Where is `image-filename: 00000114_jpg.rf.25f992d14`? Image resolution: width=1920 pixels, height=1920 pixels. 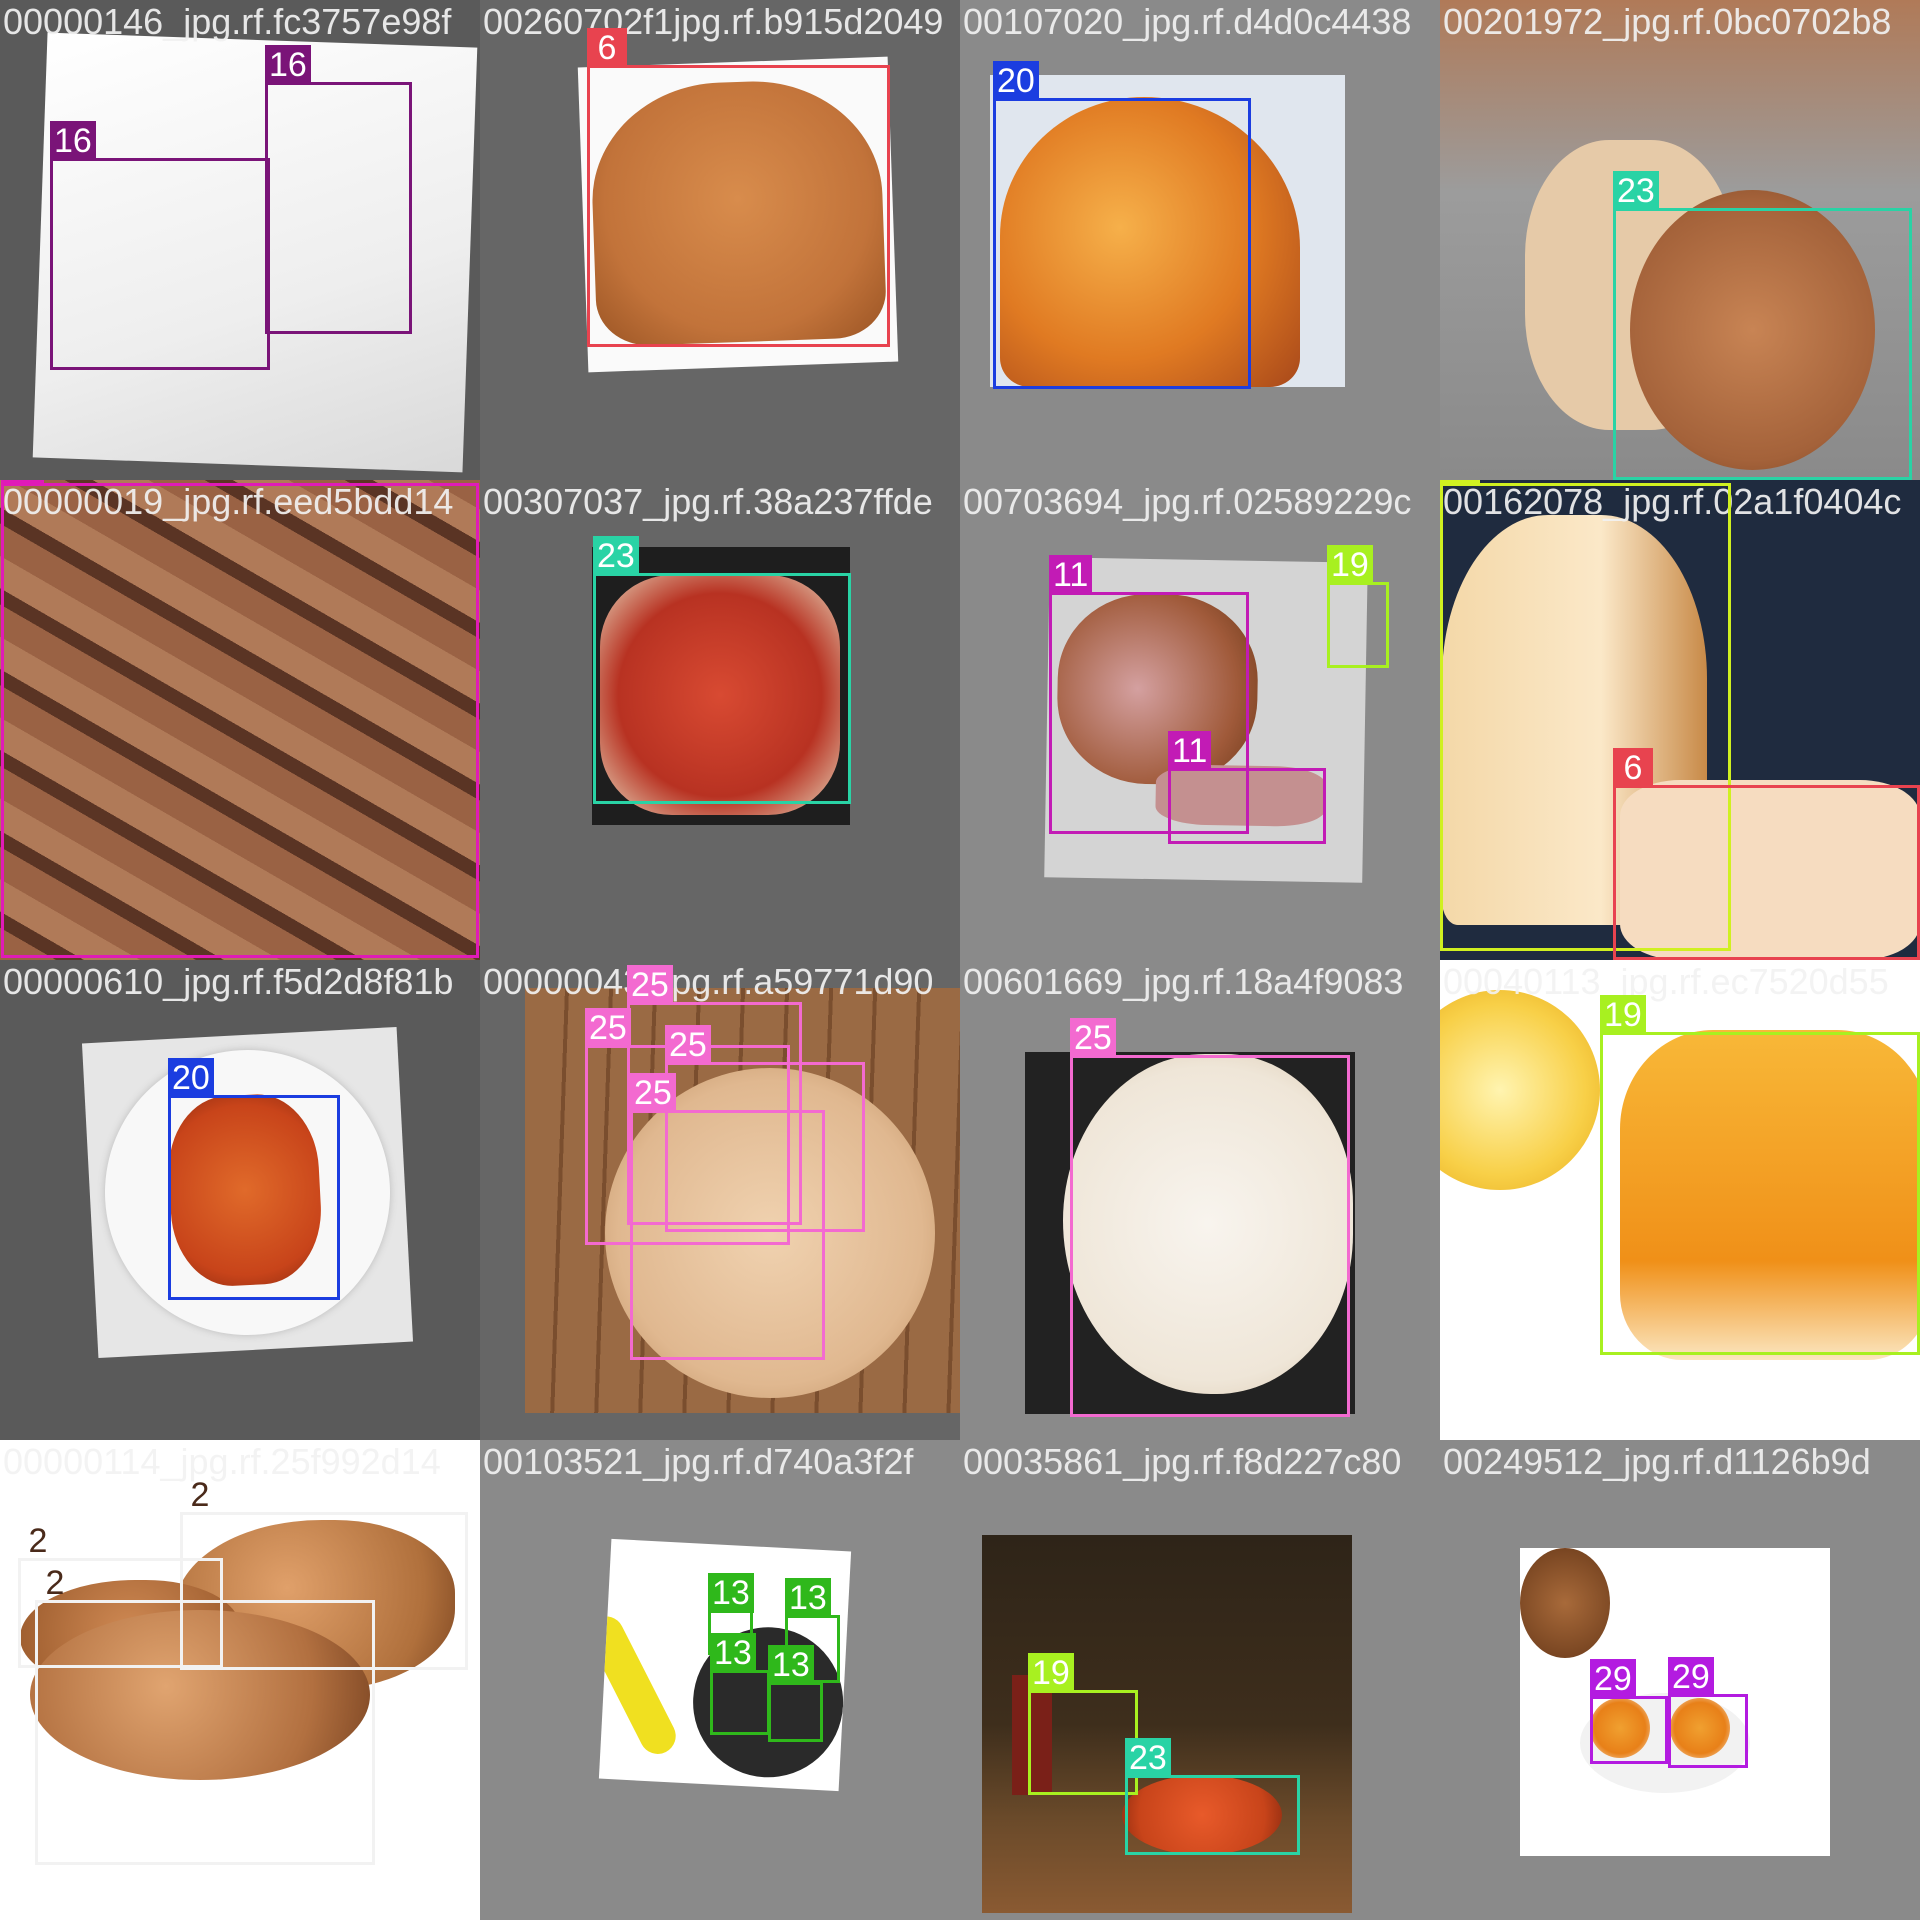
image-filename: 00000114_jpg.rf.25f992d14 is located at coordinates (222, 1461).